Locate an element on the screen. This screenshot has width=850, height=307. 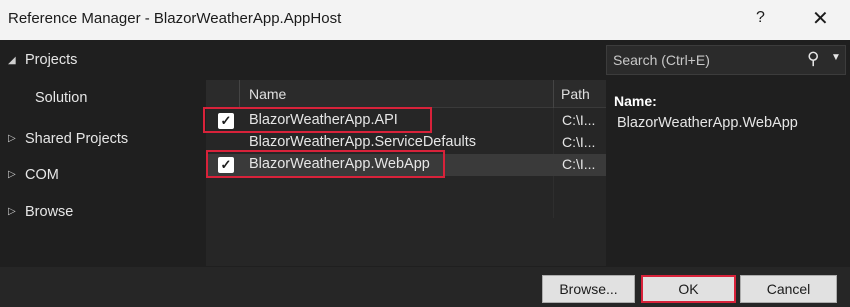
chevron-down-icon: ▼ is located at coordinates (836, 57).